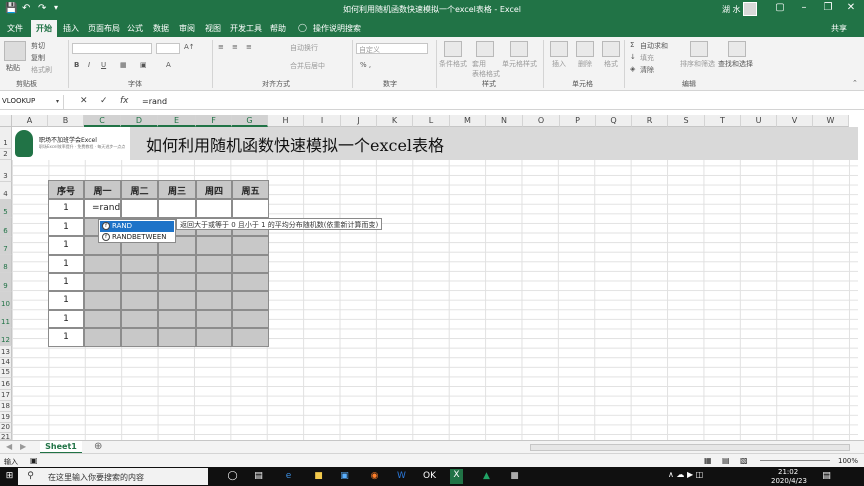 The image size is (864, 486). I want to click on table-header-cell: 周三, so click(177, 189).